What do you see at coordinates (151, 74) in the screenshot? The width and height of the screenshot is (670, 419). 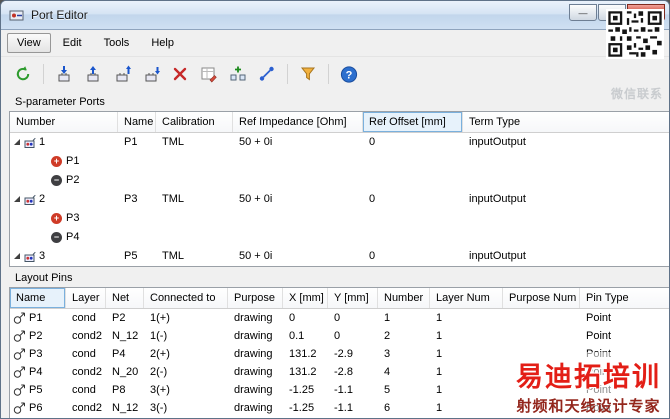 I see `port-move-down-icon` at bounding box center [151, 74].